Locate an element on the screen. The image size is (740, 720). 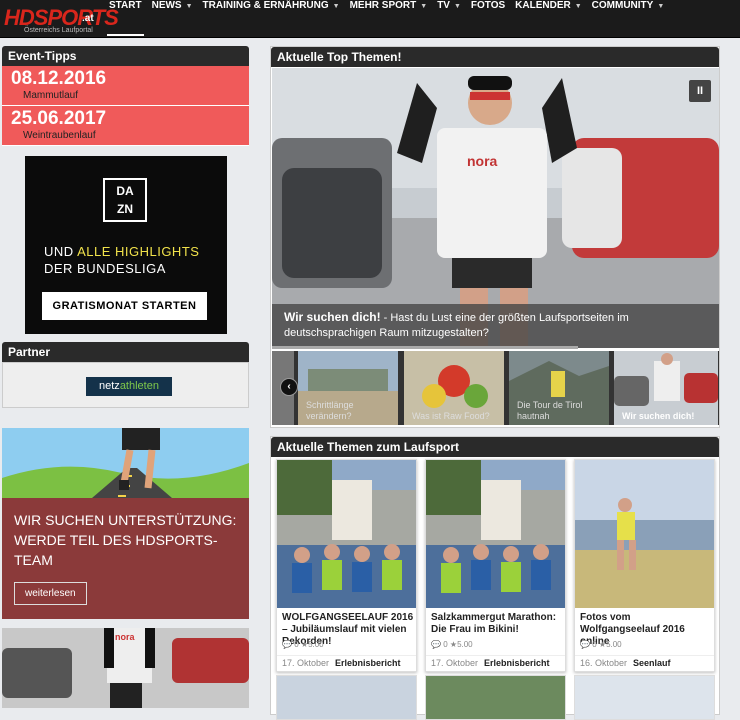
ad-headline-1: UND ALLE HIGHLIGHTS is located at coordinates (121, 251).